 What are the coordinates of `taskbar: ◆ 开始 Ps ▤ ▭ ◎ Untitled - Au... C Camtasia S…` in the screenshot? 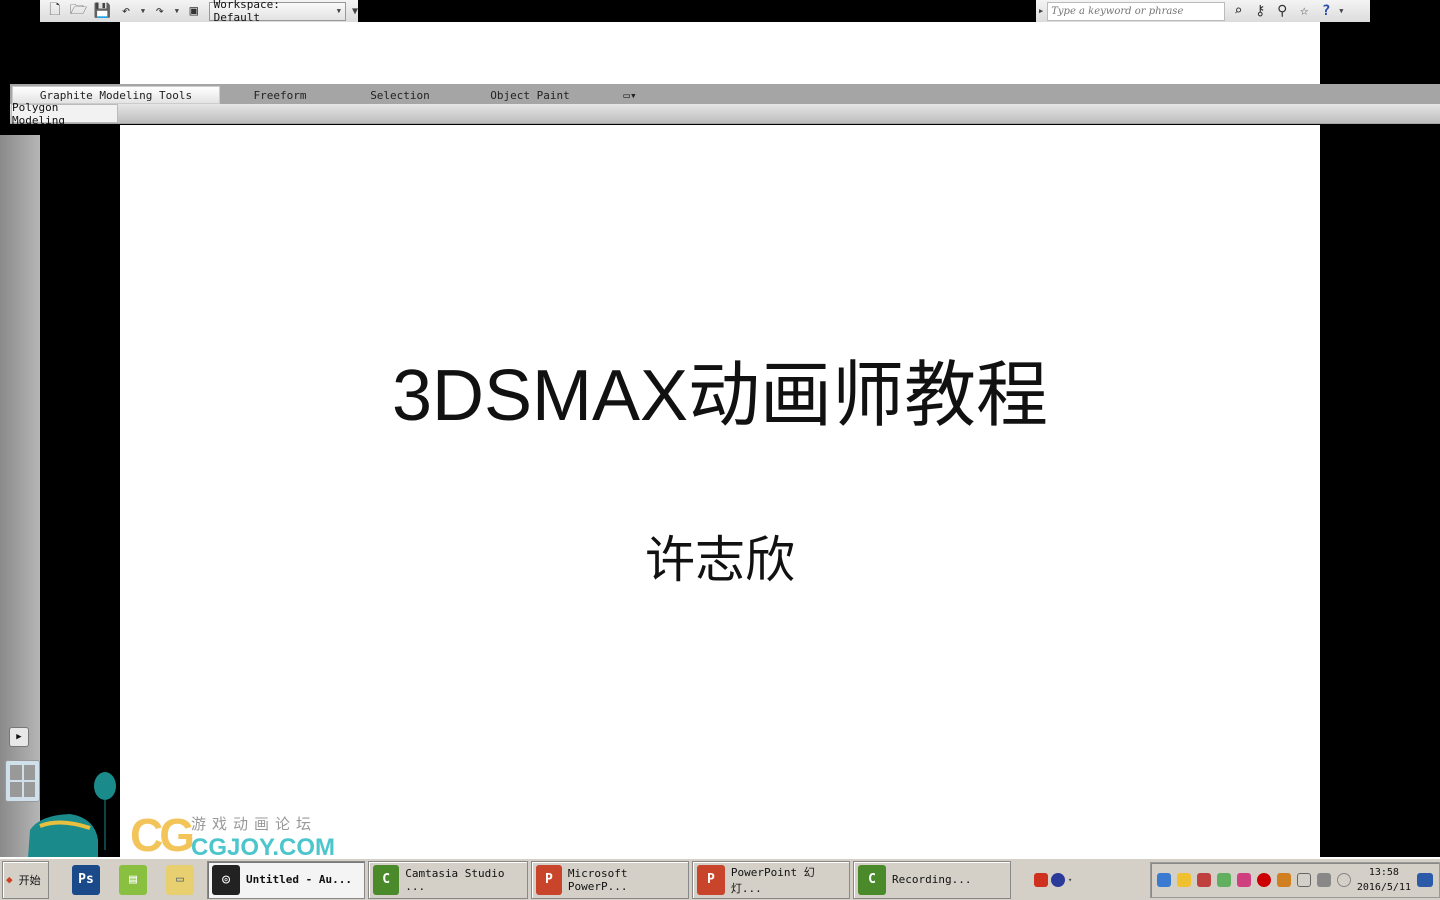 It's located at (720, 878).